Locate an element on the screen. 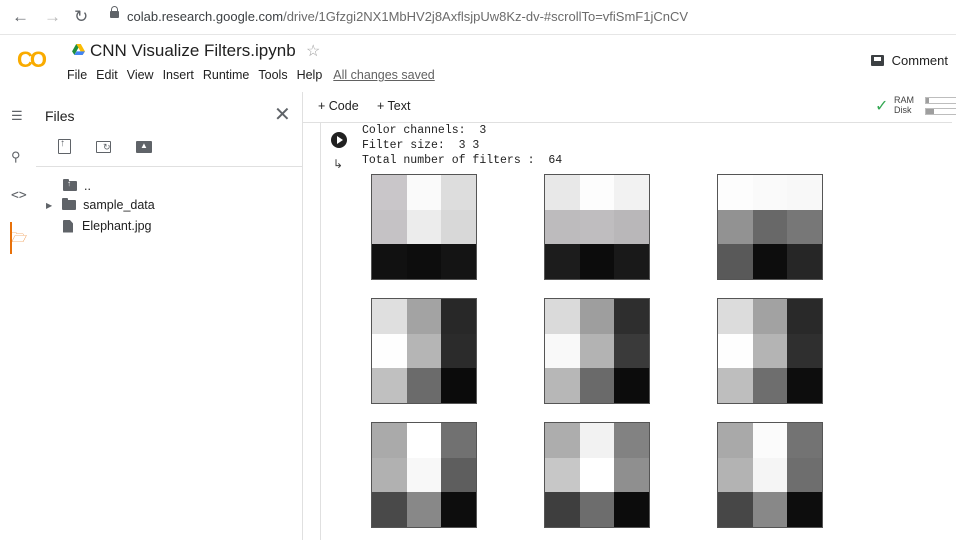 Image resolution: width=956 pixels, height=540 pixels. table-of-contents-icon: ☰ is located at coordinates (17, 116).